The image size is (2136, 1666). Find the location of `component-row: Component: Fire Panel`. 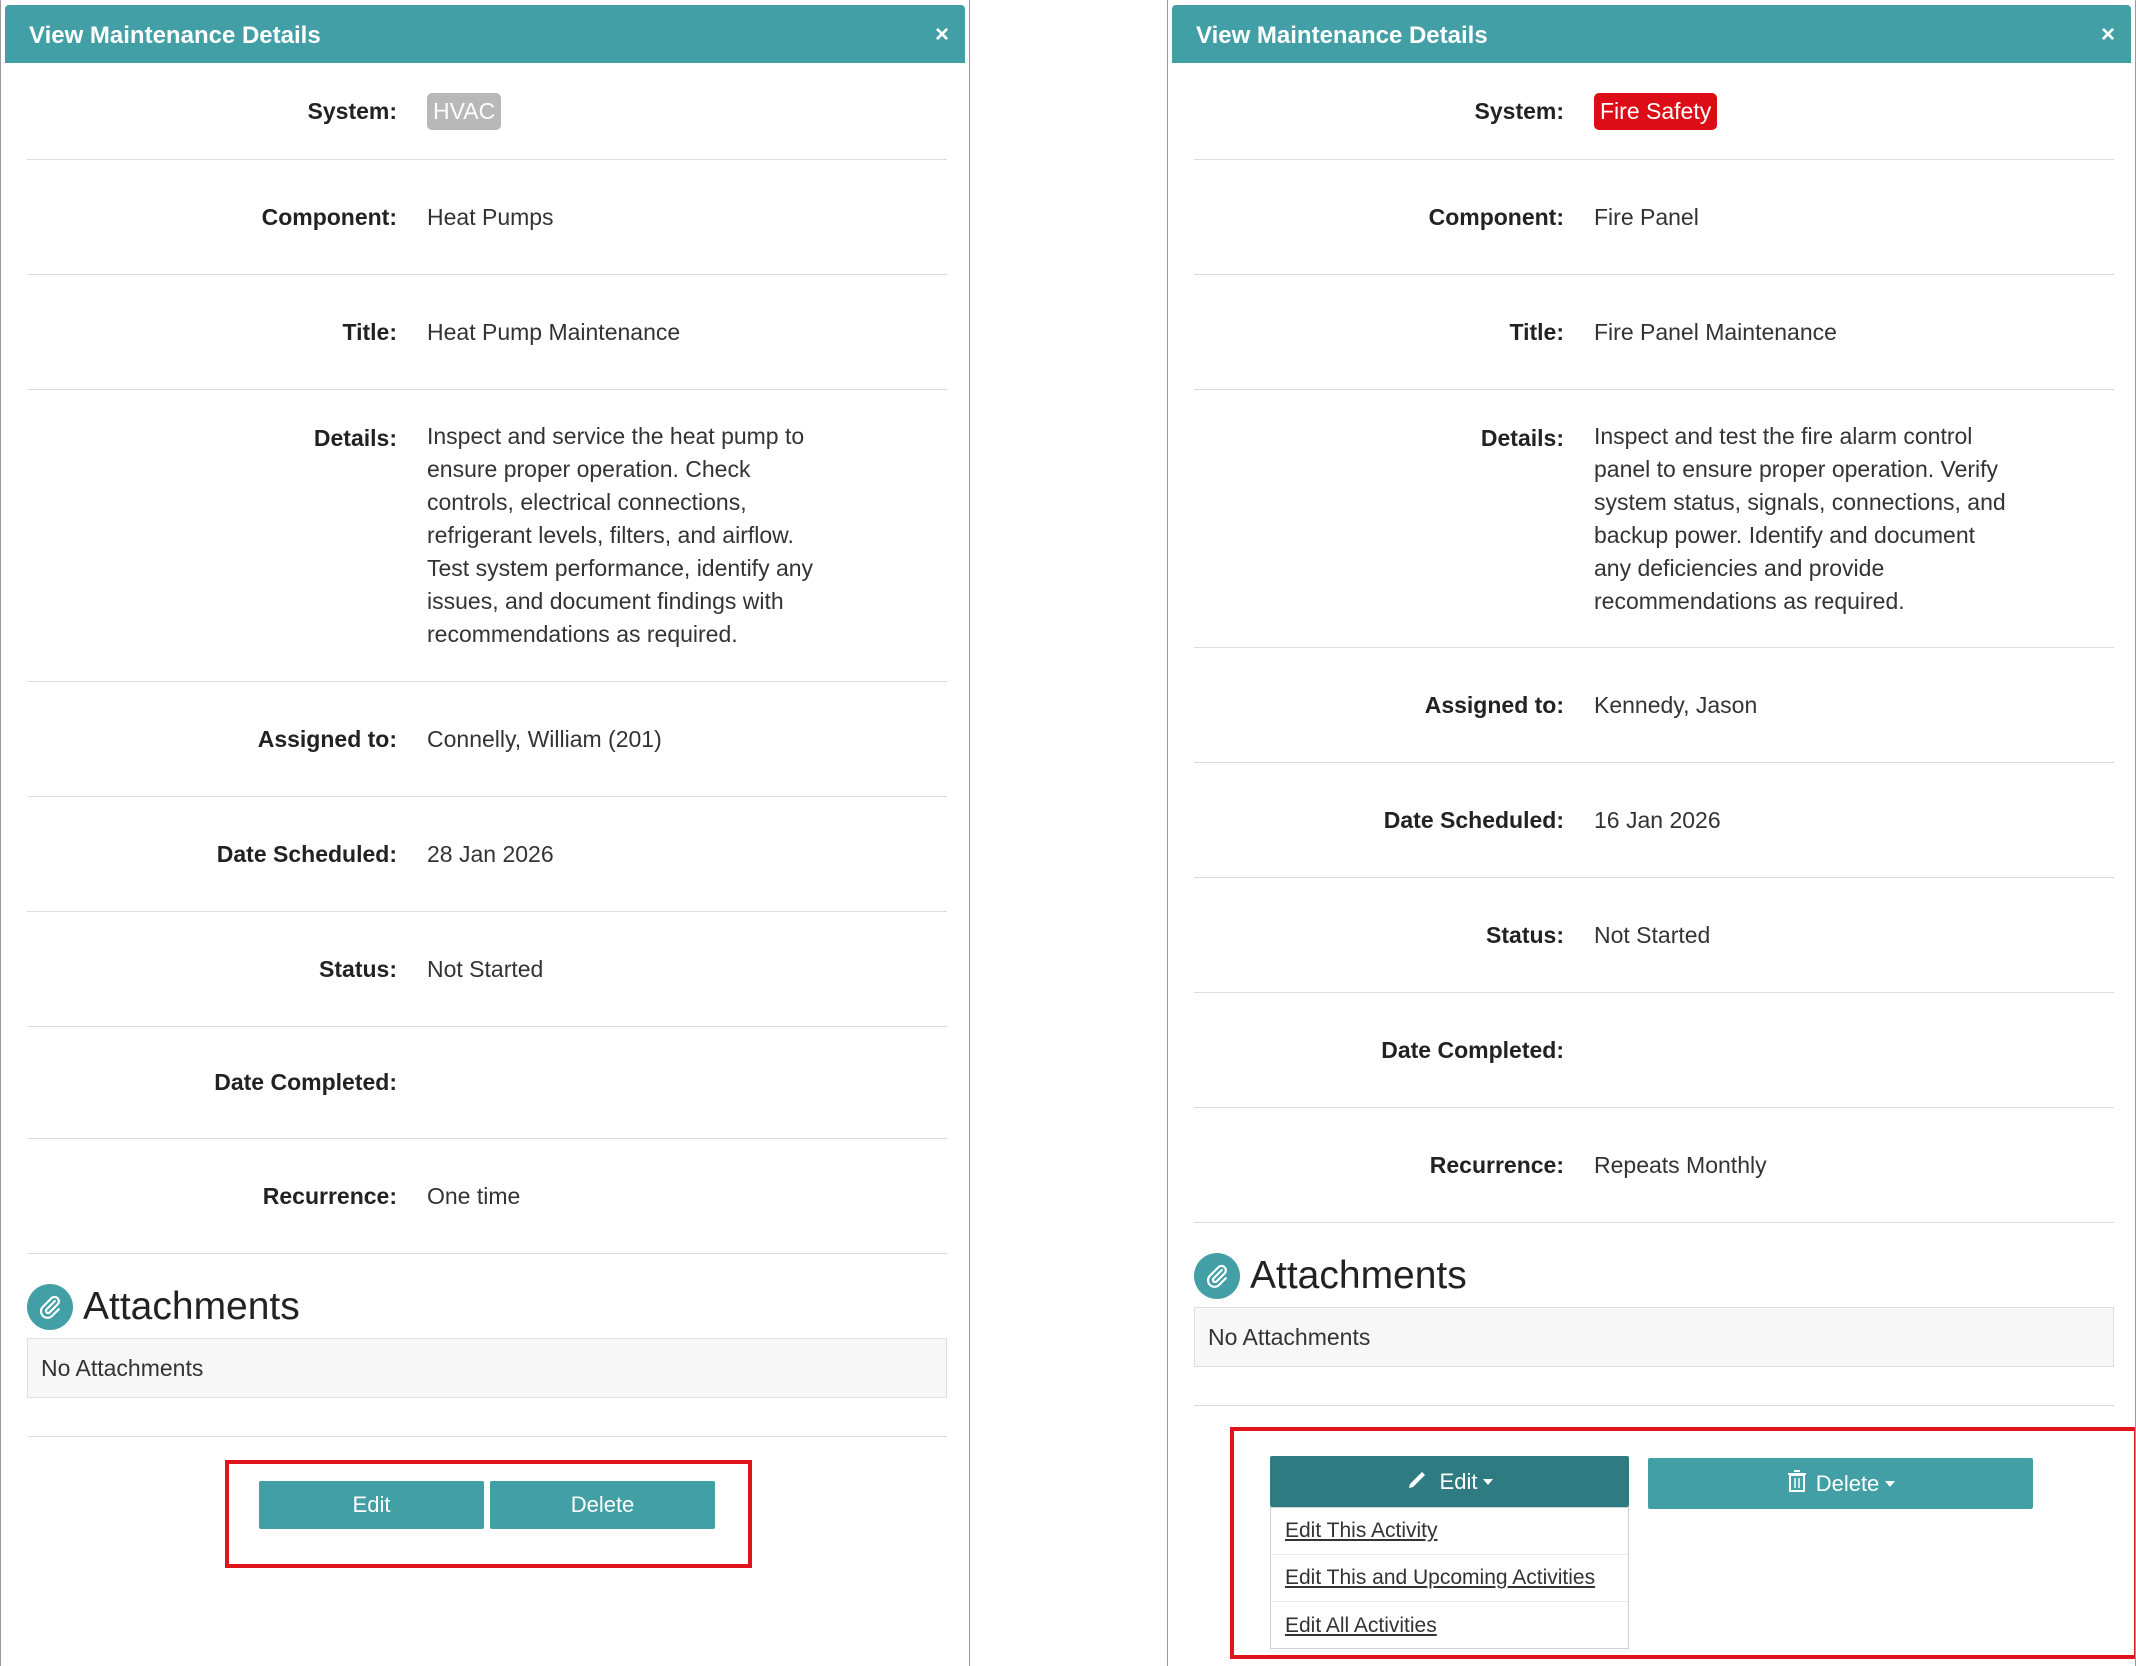

component-row: Component: Fire Panel is located at coordinates (1654, 217).